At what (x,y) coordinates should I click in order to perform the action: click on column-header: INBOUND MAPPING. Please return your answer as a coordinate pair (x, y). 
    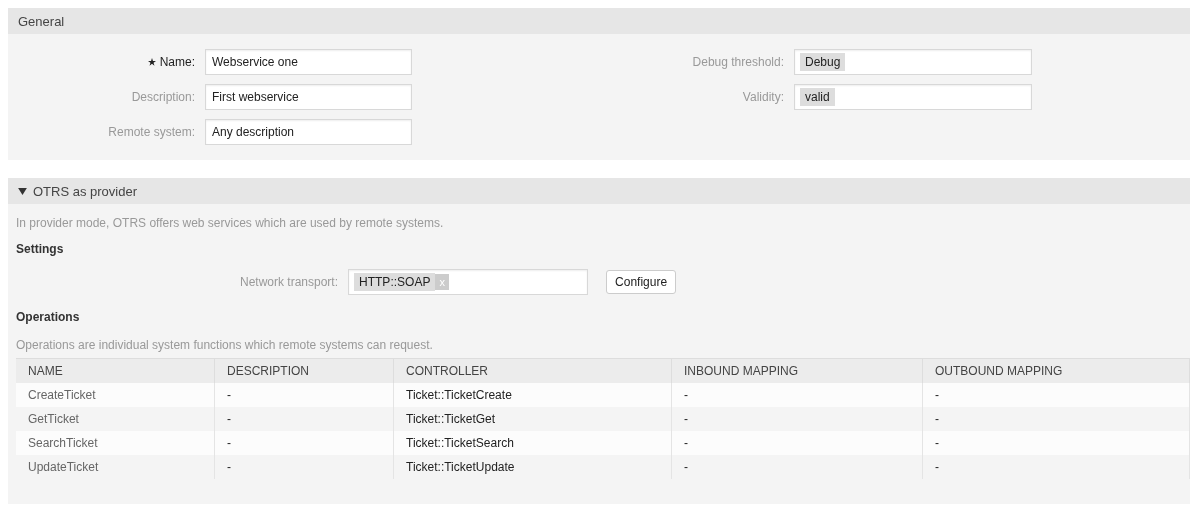
    Looking at the image, I should click on (797, 370).